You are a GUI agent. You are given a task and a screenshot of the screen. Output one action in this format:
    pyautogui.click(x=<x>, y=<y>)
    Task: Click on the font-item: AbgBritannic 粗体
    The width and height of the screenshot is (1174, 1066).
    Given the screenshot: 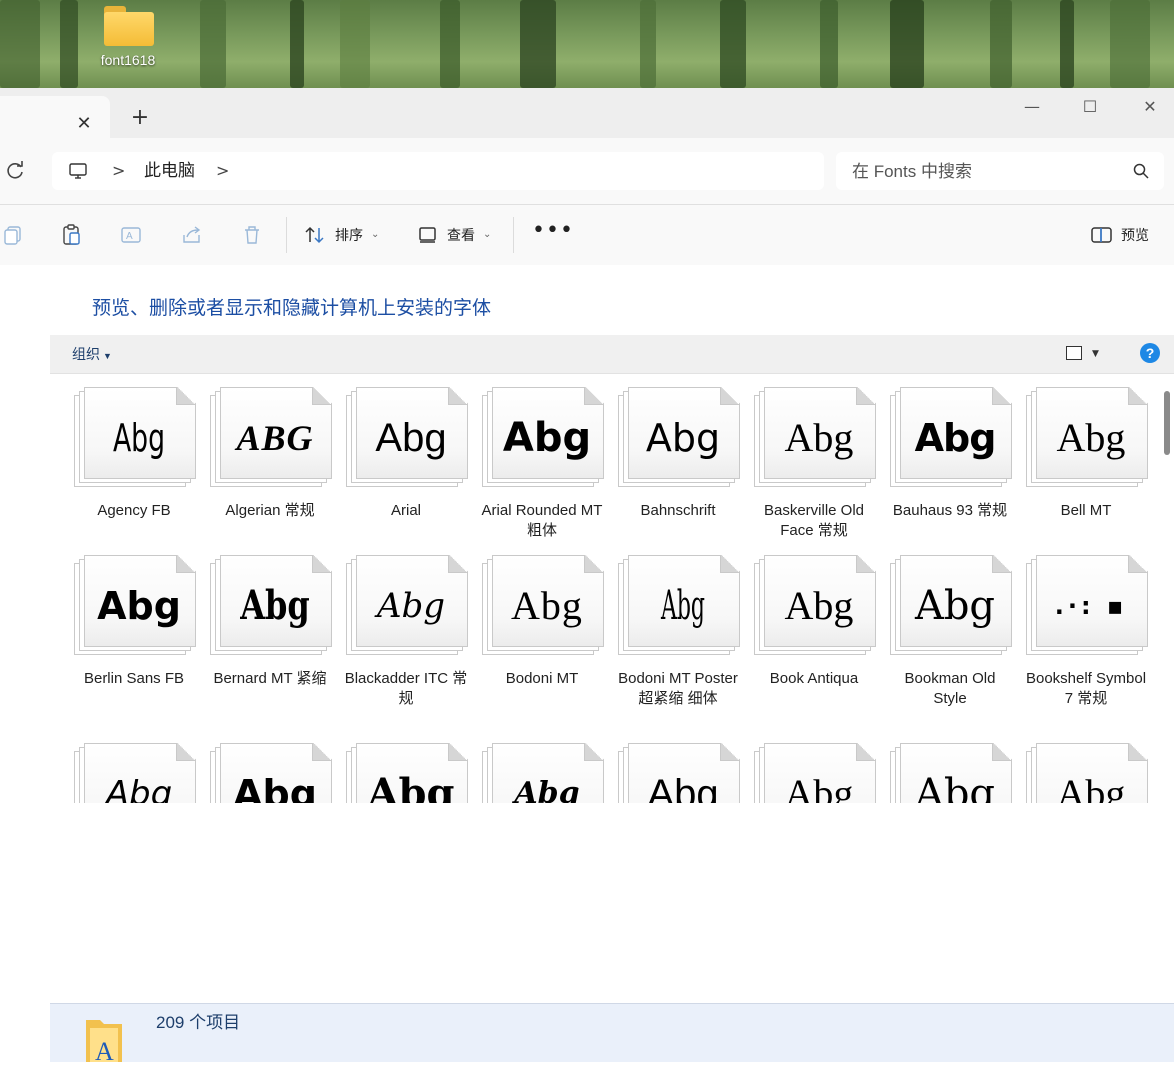 What is the action you would take?
    pyautogui.click(x=270, y=773)
    